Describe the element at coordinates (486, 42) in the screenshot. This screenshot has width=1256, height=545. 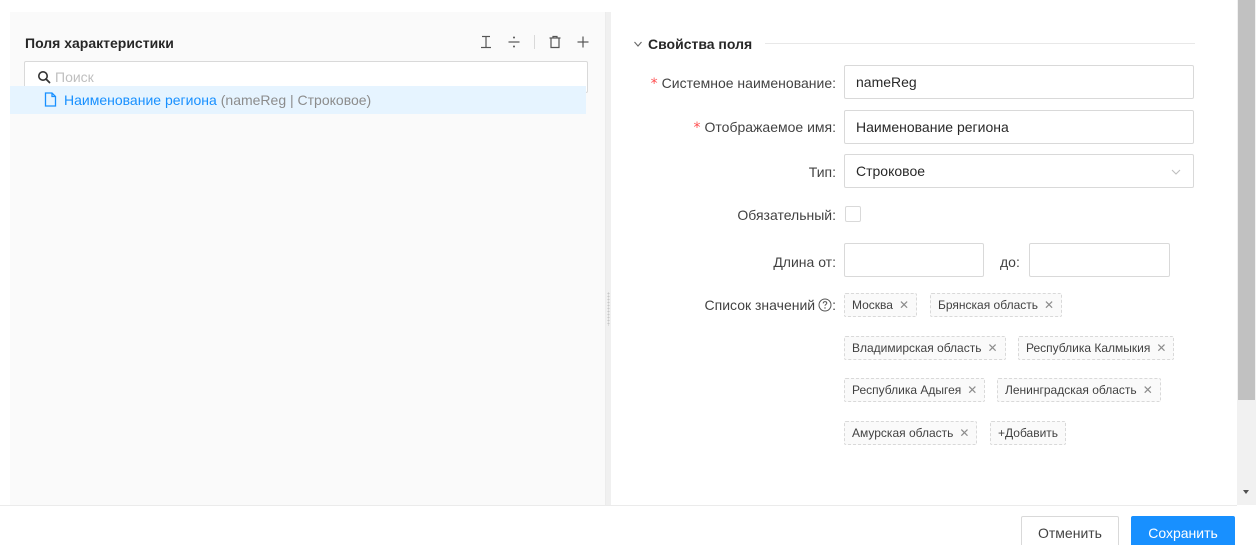
I see `collapse-all-icon` at that location.